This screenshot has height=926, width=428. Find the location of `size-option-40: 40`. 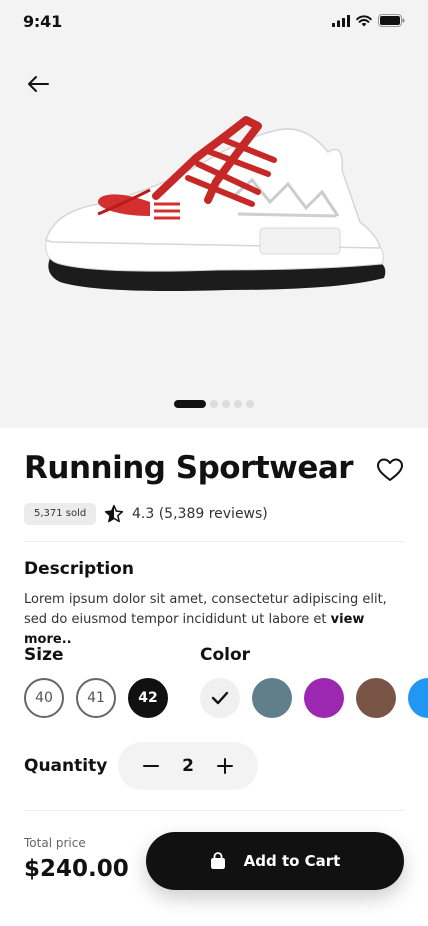

size-option-40: 40 is located at coordinates (44, 698).